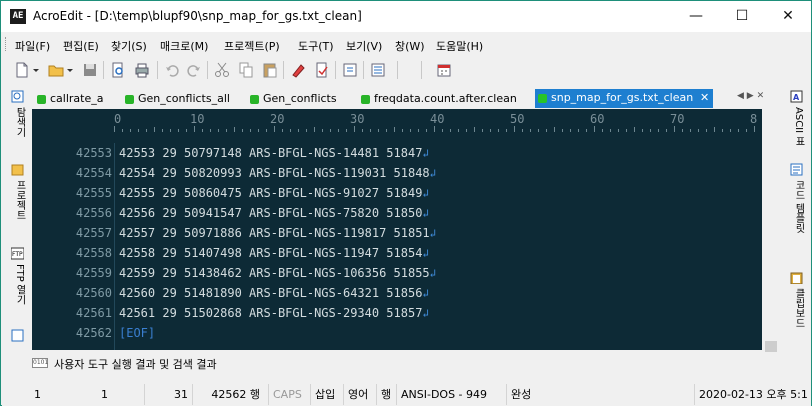 The image size is (812, 406). I want to click on tab-gen-conflicts: Gen_conflicts, so click(292, 99).